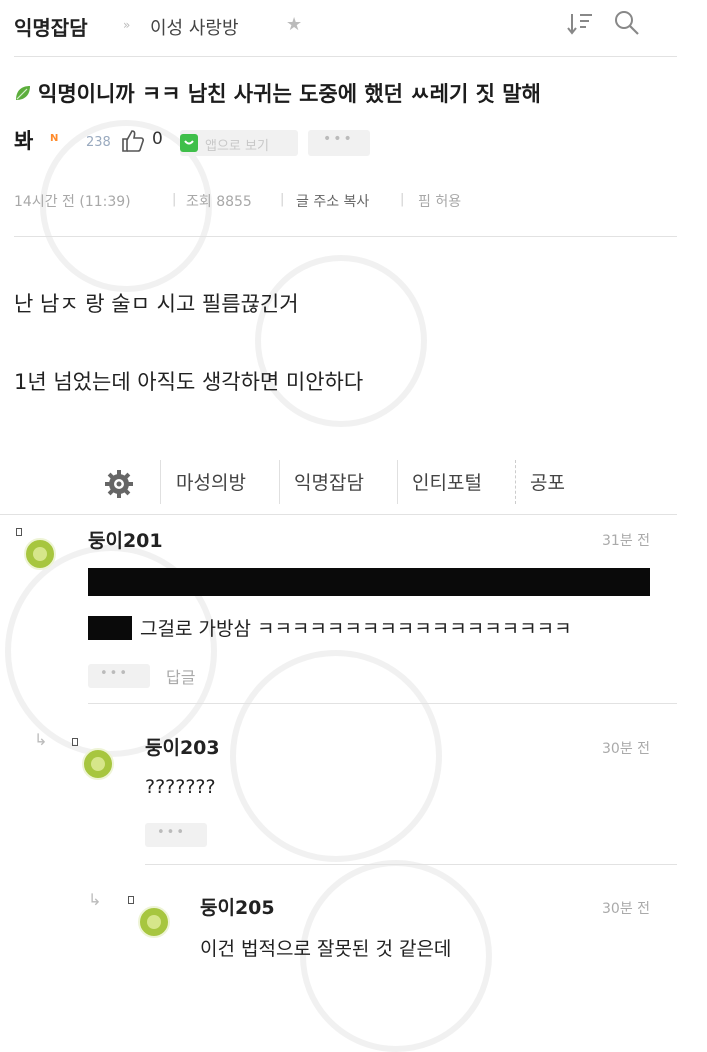 This screenshot has width=707, height=1052. What do you see at coordinates (54, 138) in the screenshot?
I see `new-badge: N` at bounding box center [54, 138].